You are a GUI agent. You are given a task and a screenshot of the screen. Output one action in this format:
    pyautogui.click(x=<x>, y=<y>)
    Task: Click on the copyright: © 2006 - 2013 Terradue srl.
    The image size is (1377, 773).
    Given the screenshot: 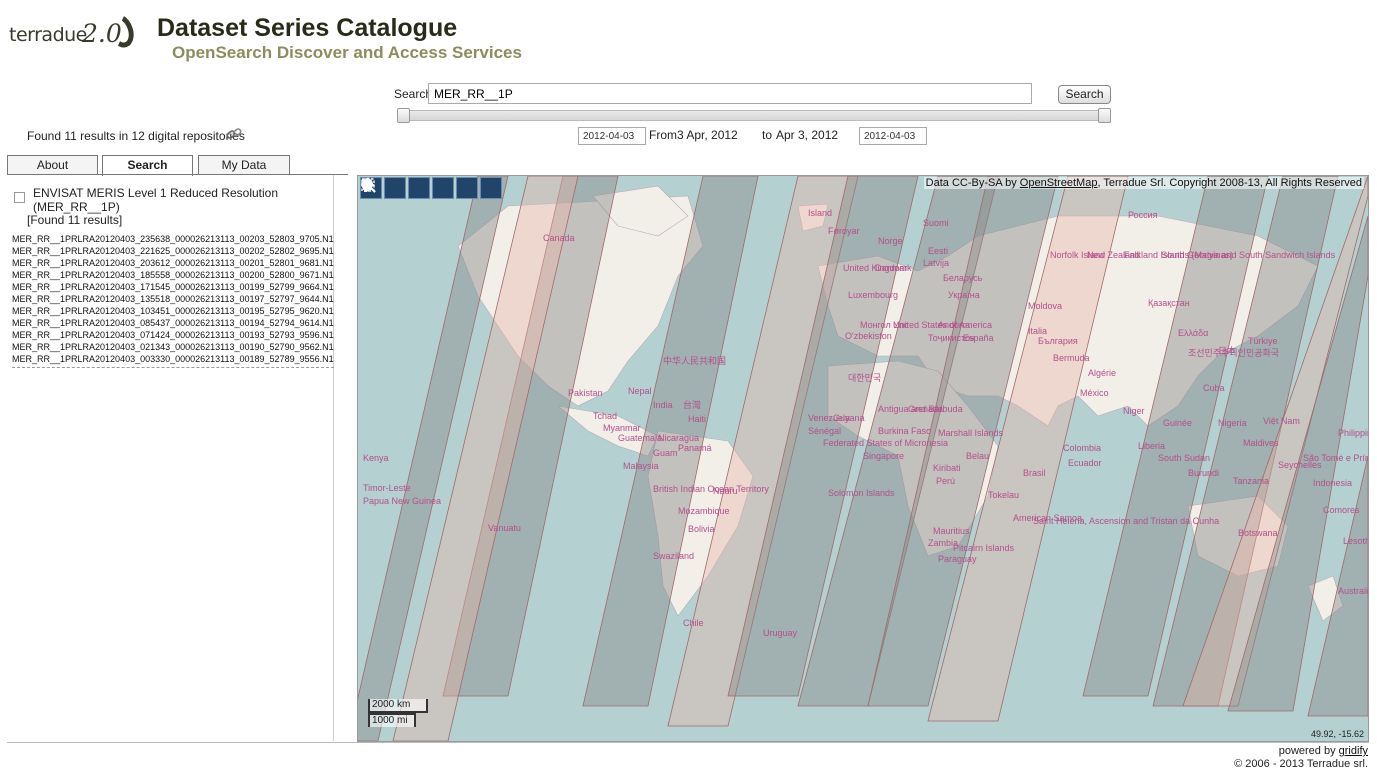 What is the action you would take?
    pyautogui.click(x=1301, y=764)
    